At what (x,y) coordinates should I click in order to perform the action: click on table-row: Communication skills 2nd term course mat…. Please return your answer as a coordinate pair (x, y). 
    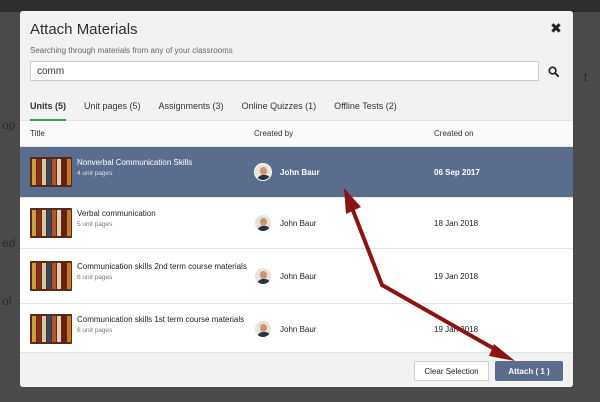
    Looking at the image, I should click on (296, 276).